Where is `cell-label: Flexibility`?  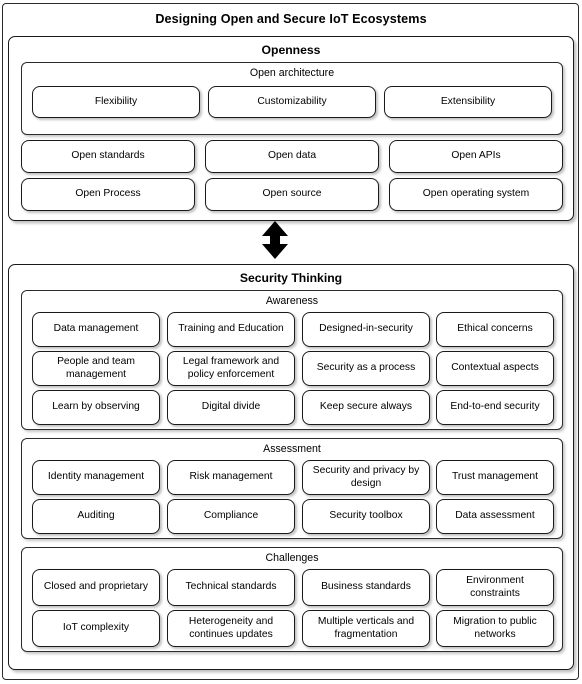 cell-label: Flexibility is located at coordinates (116, 101).